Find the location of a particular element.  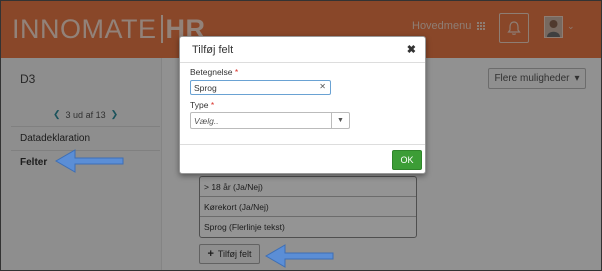

dialog-footer is located at coordinates (302, 159).